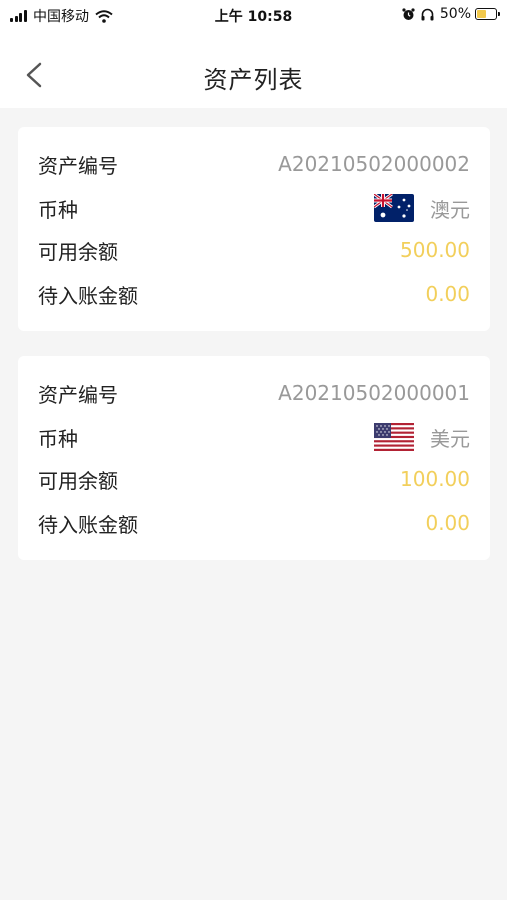 This screenshot has height=900, width=507. What do you see at coordinates (253, 80) in the screenshot?
I see `page-title: 资产列表` at bounding box center [253, 80].